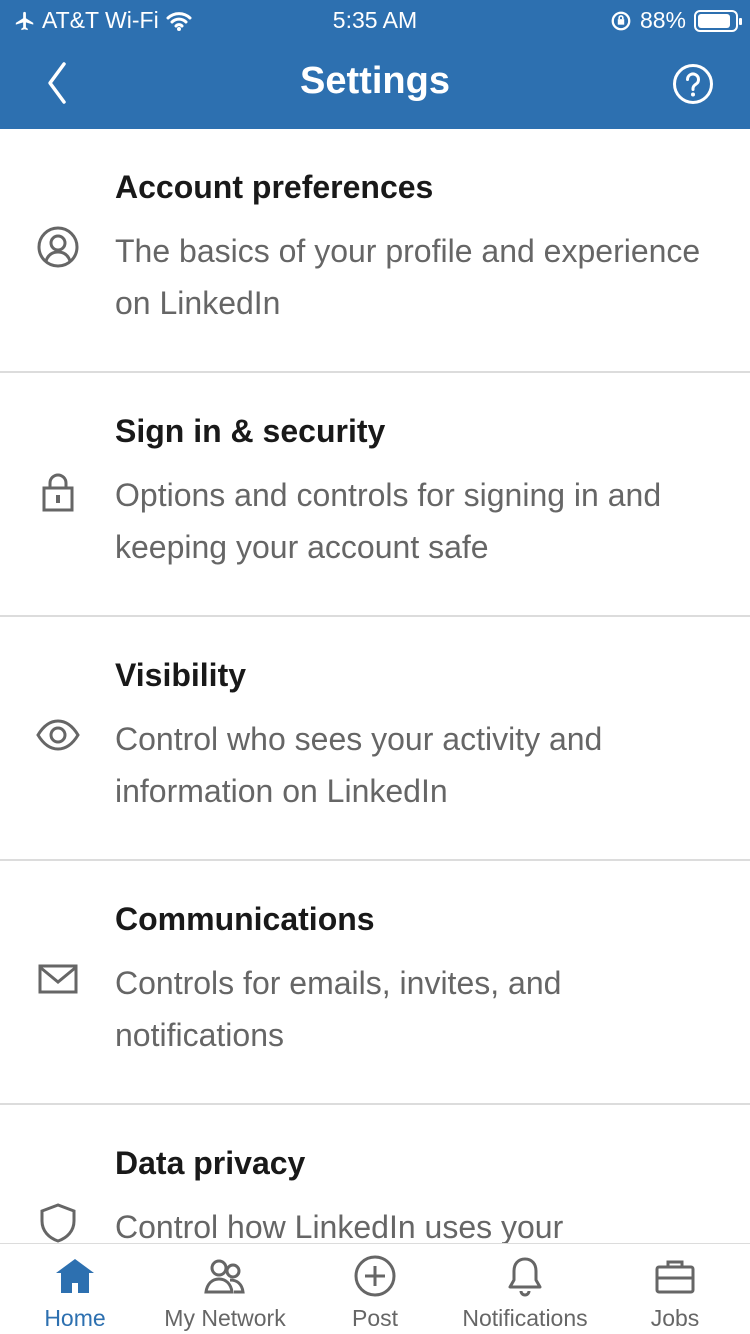  What do you see at coordinates (58, 979) in the screenshot?
I see `envelope-icon` at bounding box center [58, 979].